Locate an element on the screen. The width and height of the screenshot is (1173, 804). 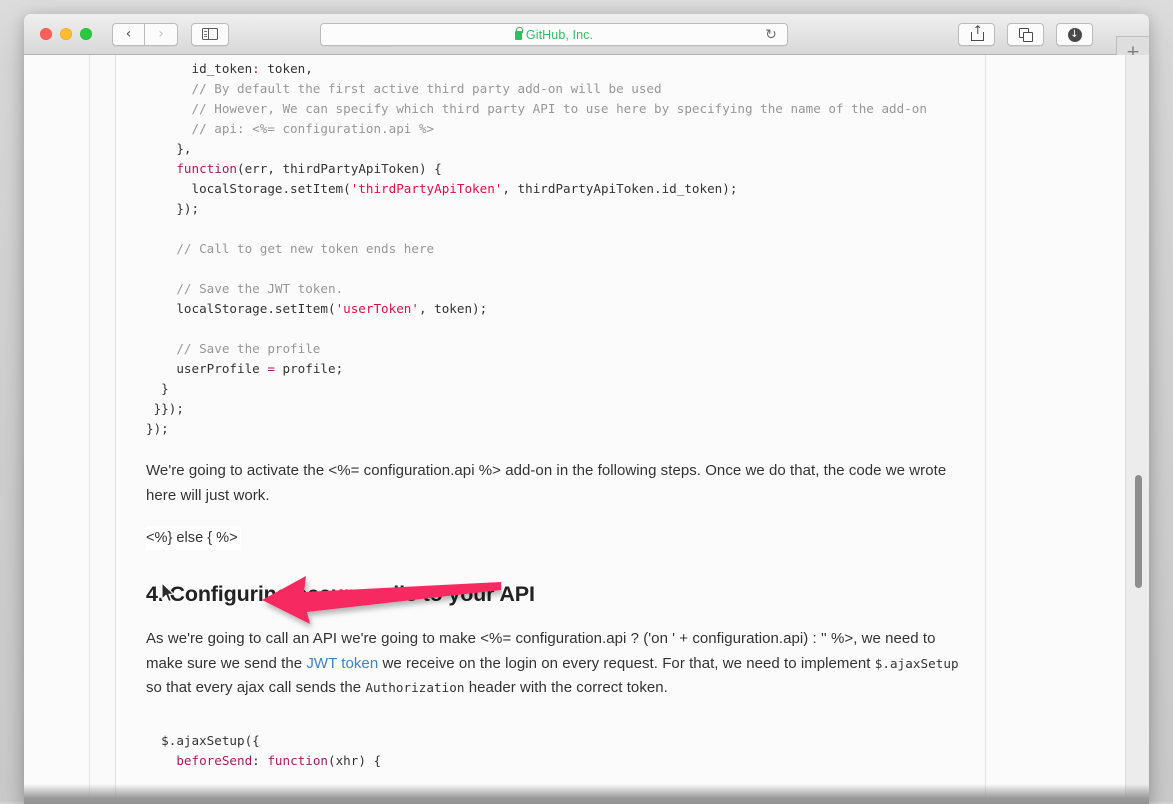
code-token: (err, thirdPartyApiToken) { is located at coordinates (339, 168).